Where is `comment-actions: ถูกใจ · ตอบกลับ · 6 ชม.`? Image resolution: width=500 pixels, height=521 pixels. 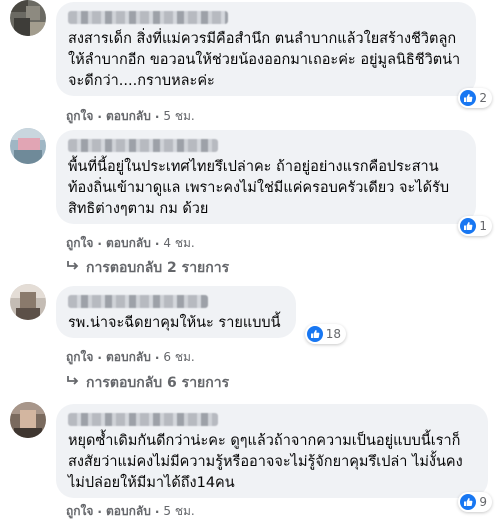 comment-actions: ถูกใจ · ตอบกลับ · 6 ชม. is located at coordinates (130, 357).